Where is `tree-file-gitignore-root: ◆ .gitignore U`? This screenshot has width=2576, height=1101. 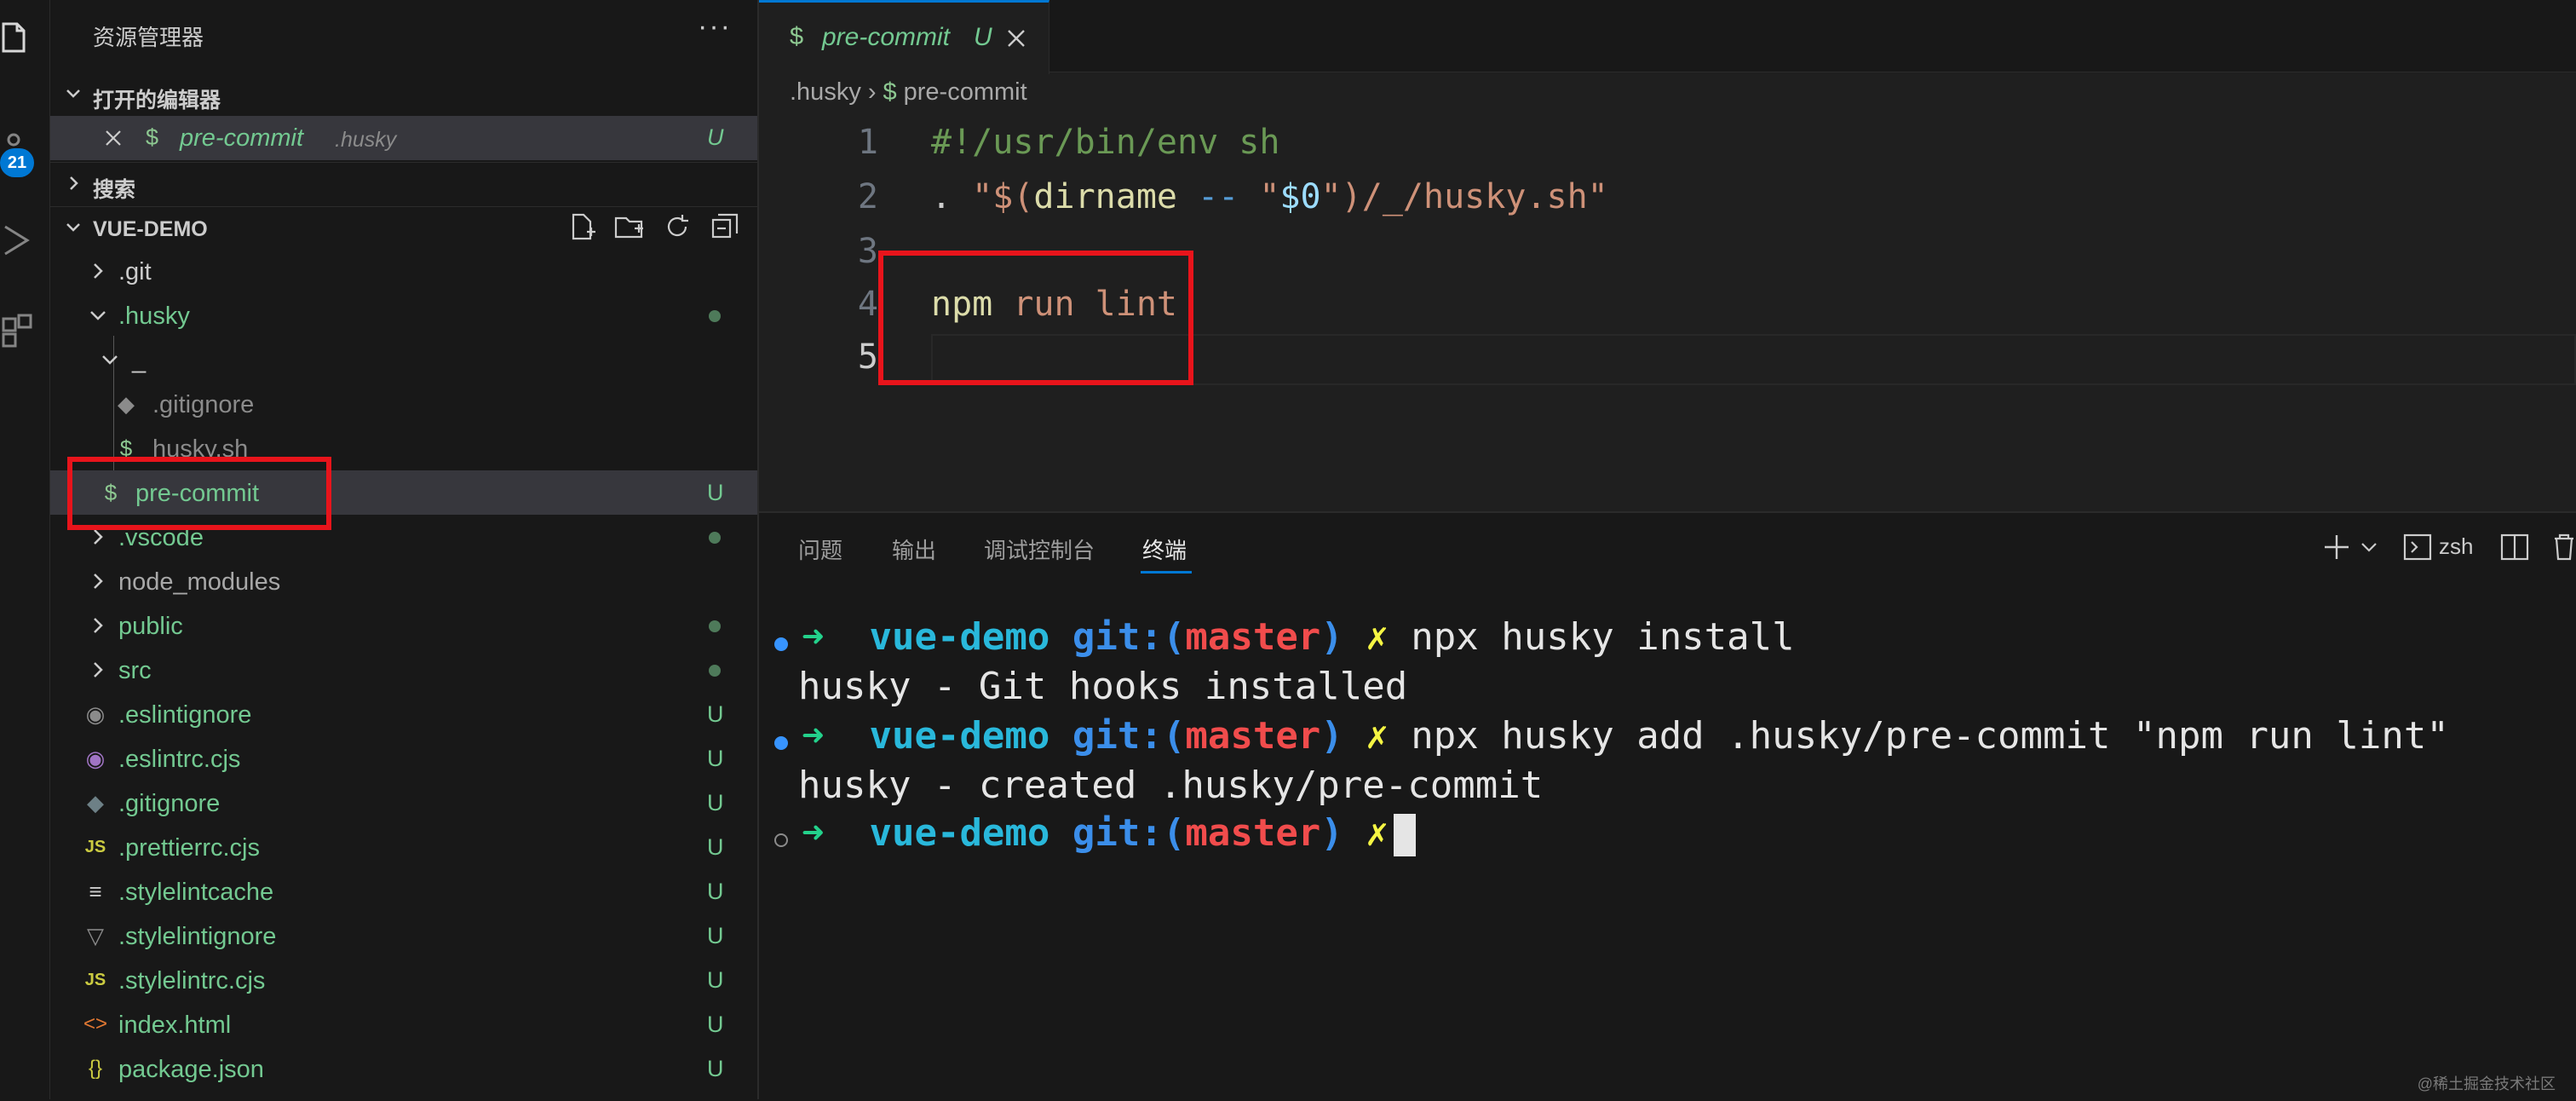 tree-file-gitignore-root: ◆ .gitignore U is located at coordinates (404, 803).